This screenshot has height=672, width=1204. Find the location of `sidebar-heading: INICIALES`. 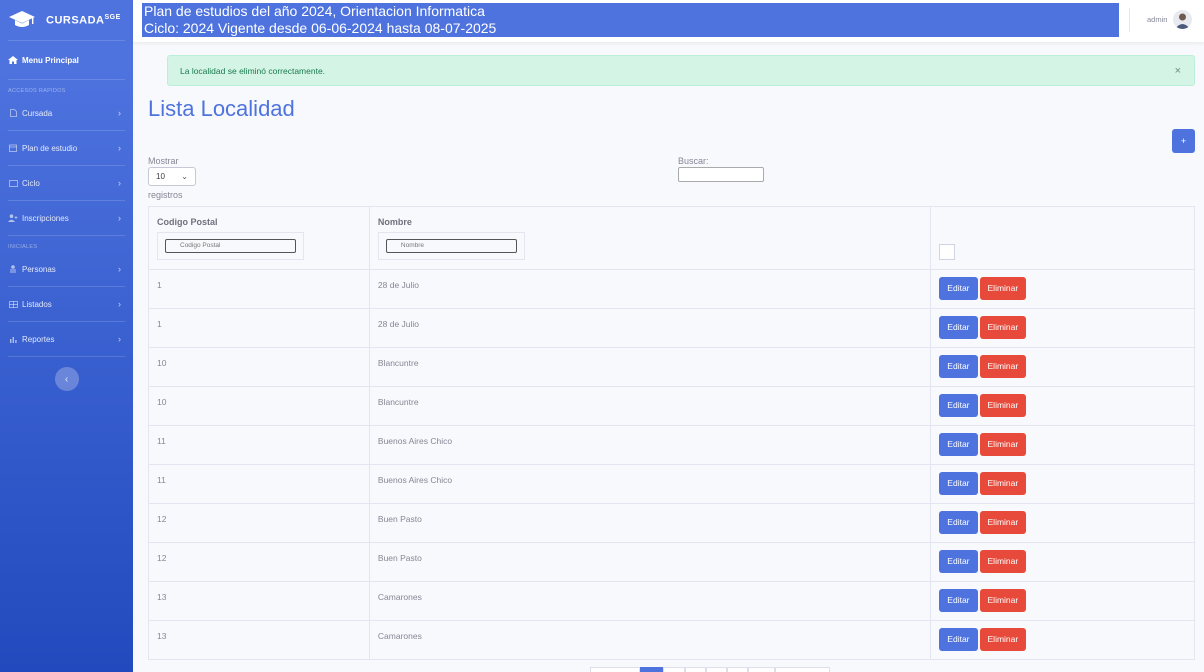

sidebar-heading: INICIALES is located at coordinates (23, 247).